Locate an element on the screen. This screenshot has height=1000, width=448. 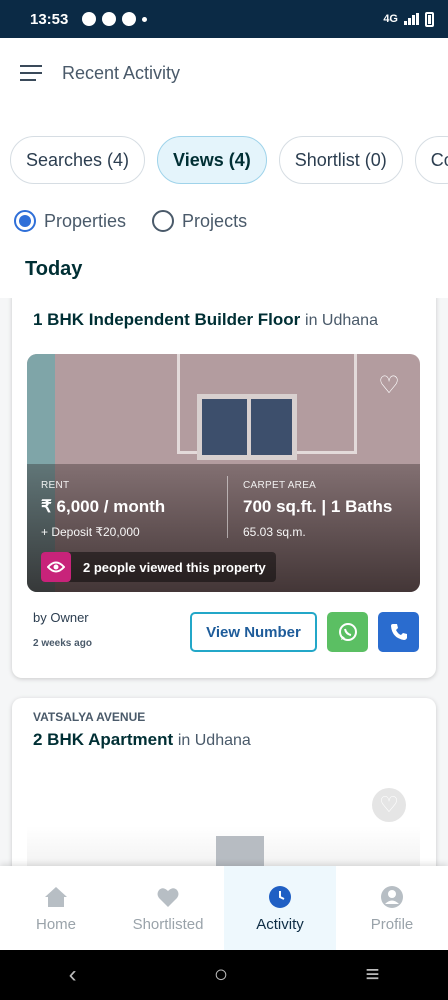
property-location: in Udhana is located at coordinates (341, 320).